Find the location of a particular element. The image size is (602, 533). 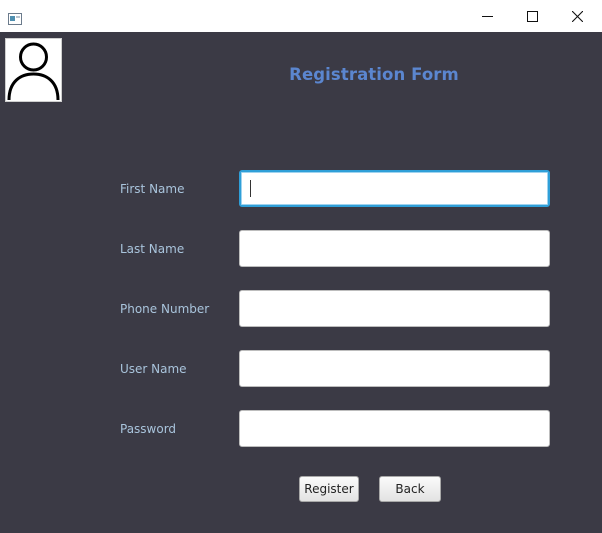

password-label: Password is located at coordinates (148, 429).